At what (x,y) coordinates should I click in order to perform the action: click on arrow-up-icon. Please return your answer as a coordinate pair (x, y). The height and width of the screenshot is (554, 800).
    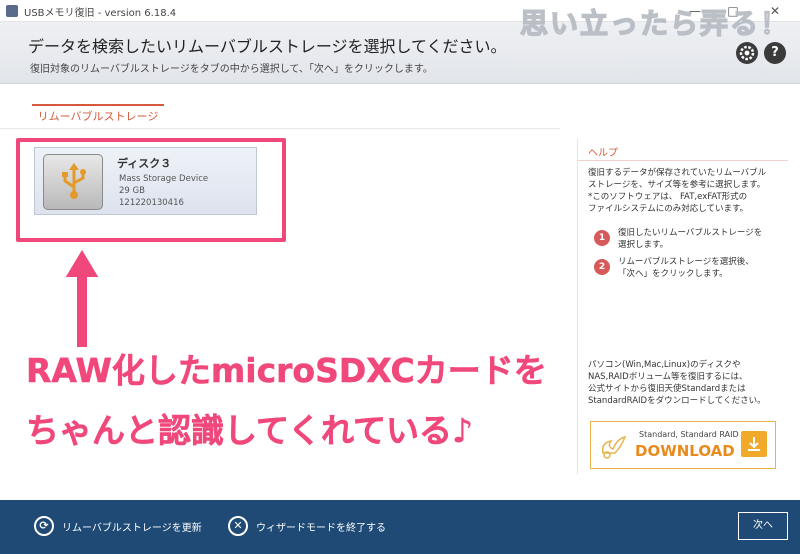
    Looking at the image, I should click on (82, 298).